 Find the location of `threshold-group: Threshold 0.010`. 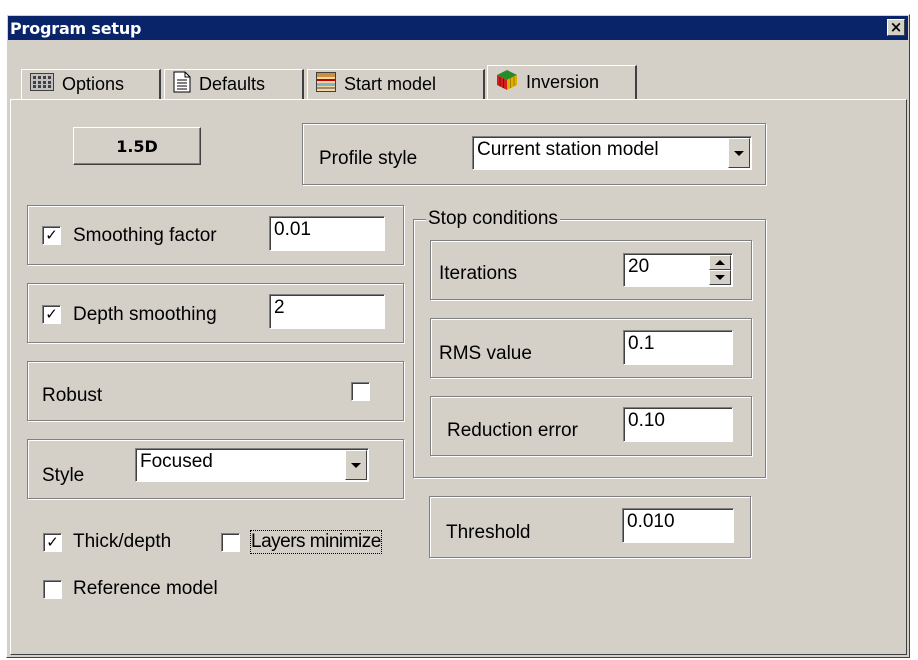

threshold-group: Threshold 0.010 is located at coordinates (590, 527).